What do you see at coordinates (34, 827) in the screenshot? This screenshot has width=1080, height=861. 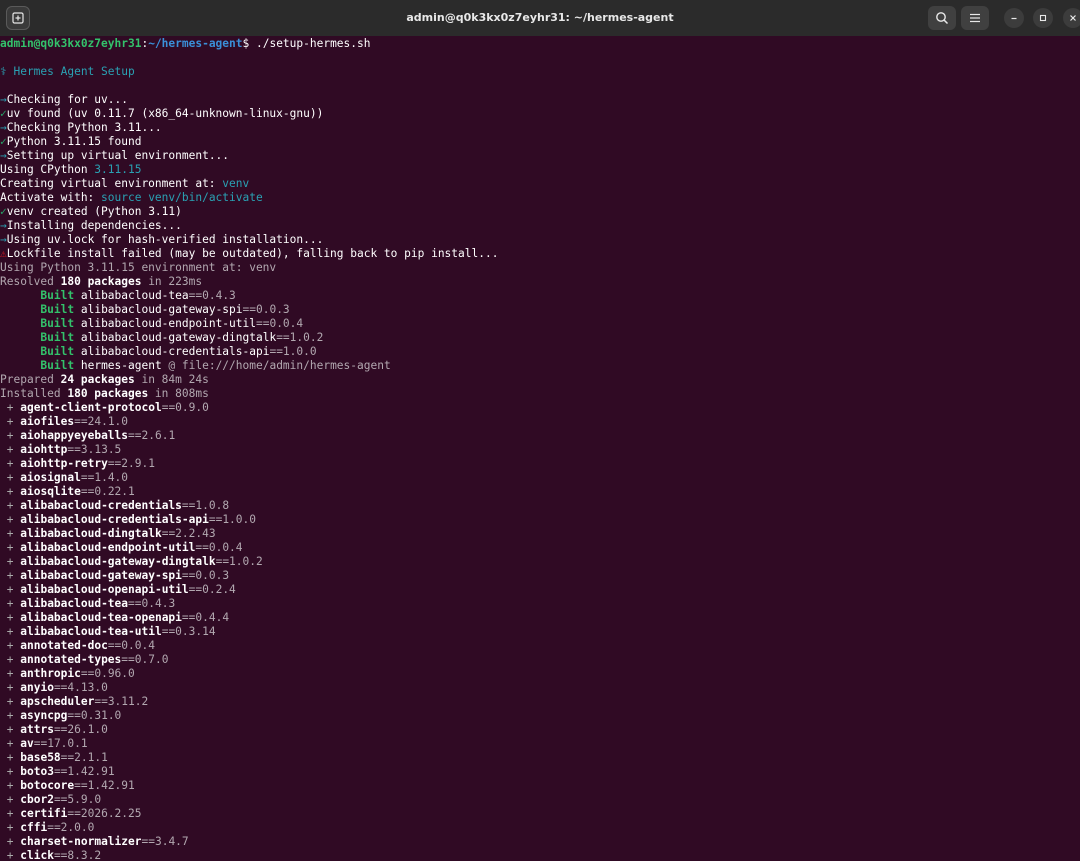 I see `package-name: cffi` at bounding box center [34, 827].